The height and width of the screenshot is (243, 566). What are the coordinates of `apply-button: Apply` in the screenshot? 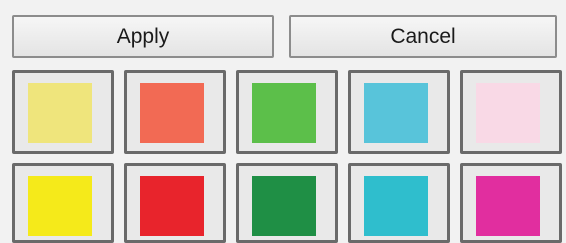 It's located at (143, 36).